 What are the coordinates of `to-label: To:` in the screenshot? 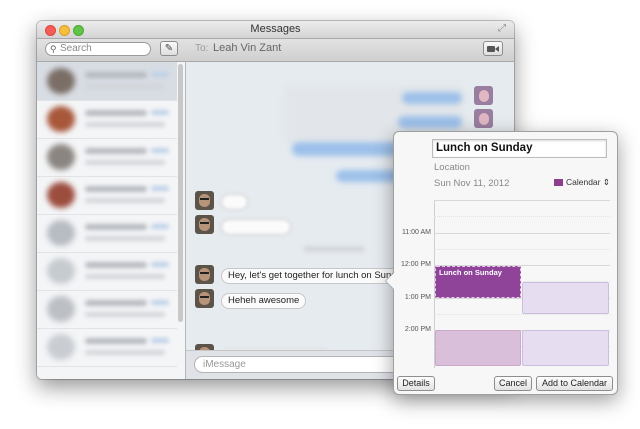 It's located at (202, 48).